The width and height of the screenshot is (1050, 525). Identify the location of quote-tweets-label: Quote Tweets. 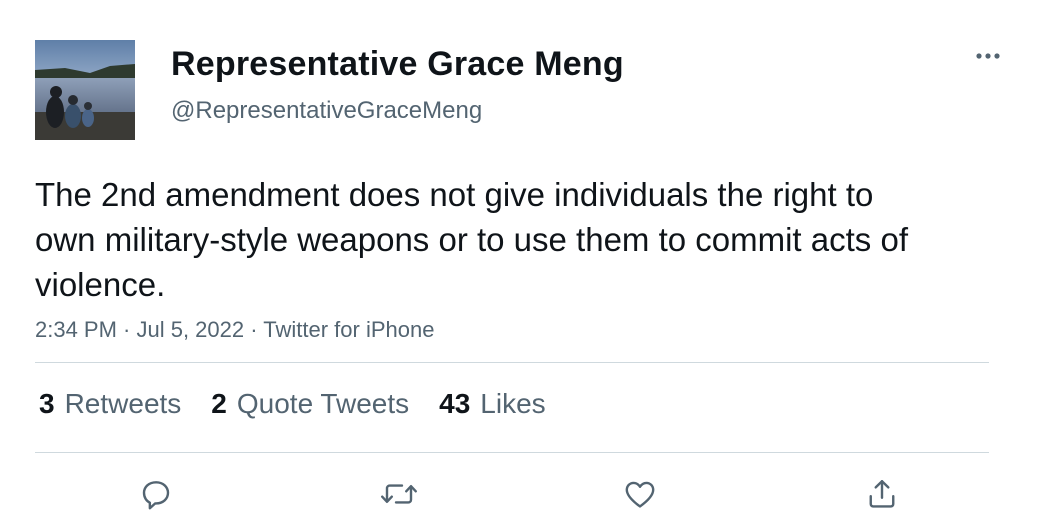
(323, 403).